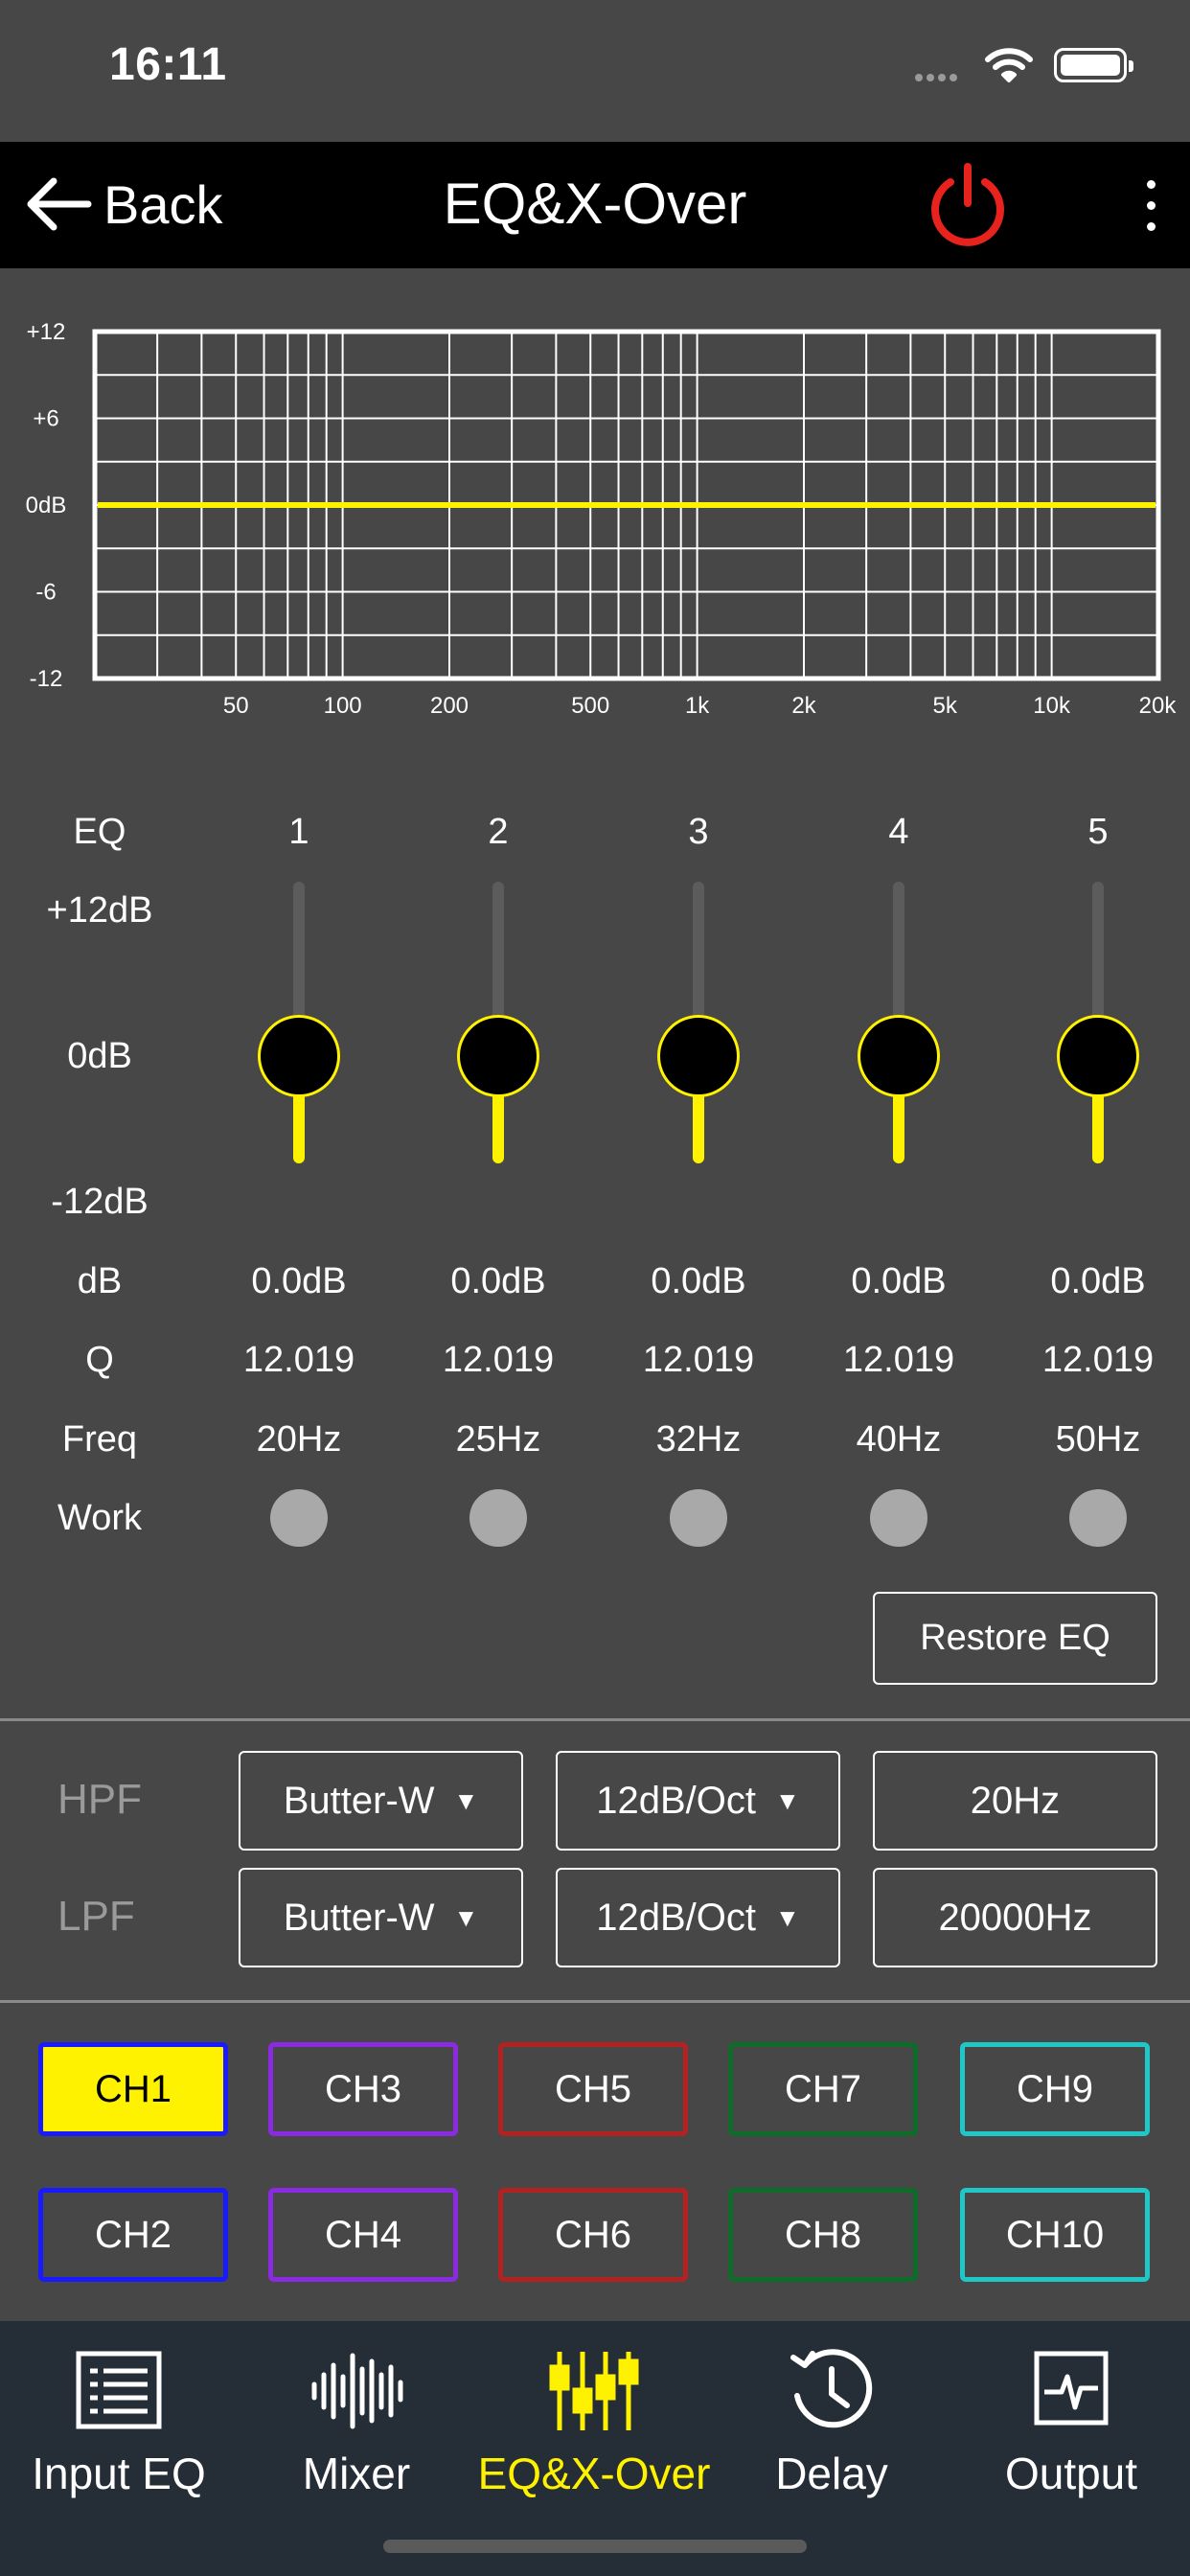  Describe the element at coordinates (99, 1799) in the screenshot. I see `hpf-label: HPF` at that location.